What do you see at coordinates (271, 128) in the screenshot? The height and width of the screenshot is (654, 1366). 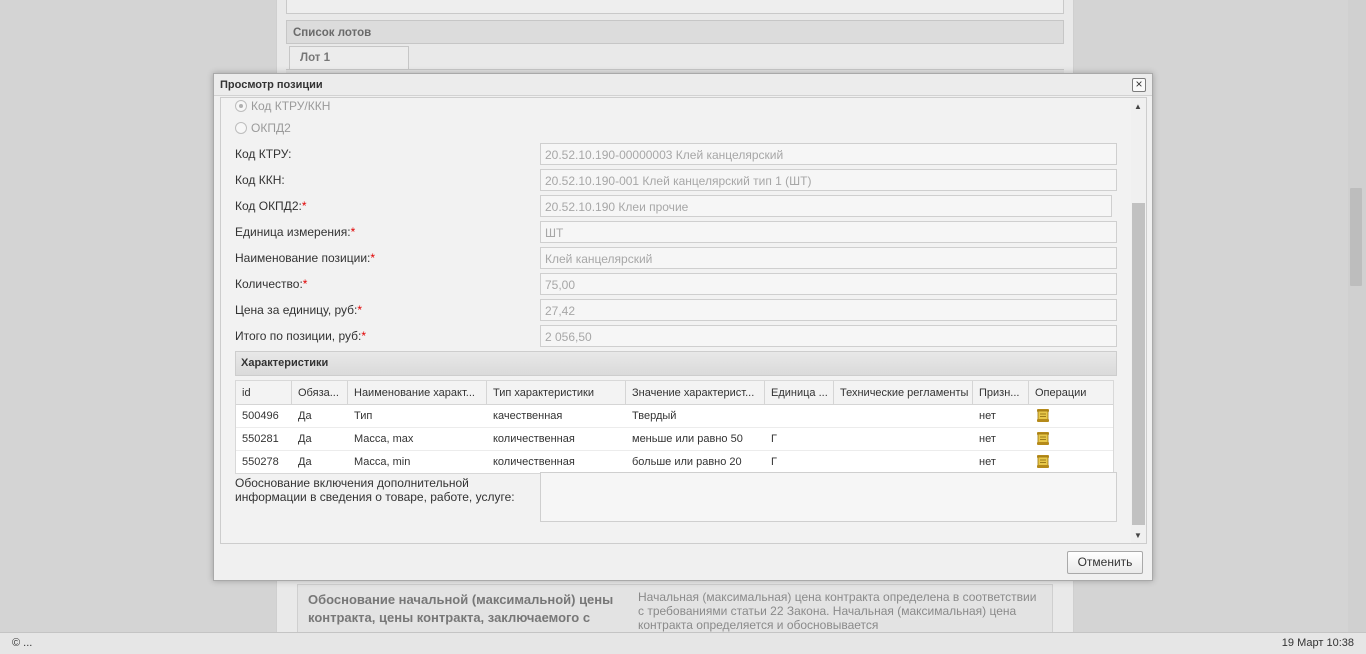 I see `radio-label: ОКПД2` at bounding box center [271, 128].